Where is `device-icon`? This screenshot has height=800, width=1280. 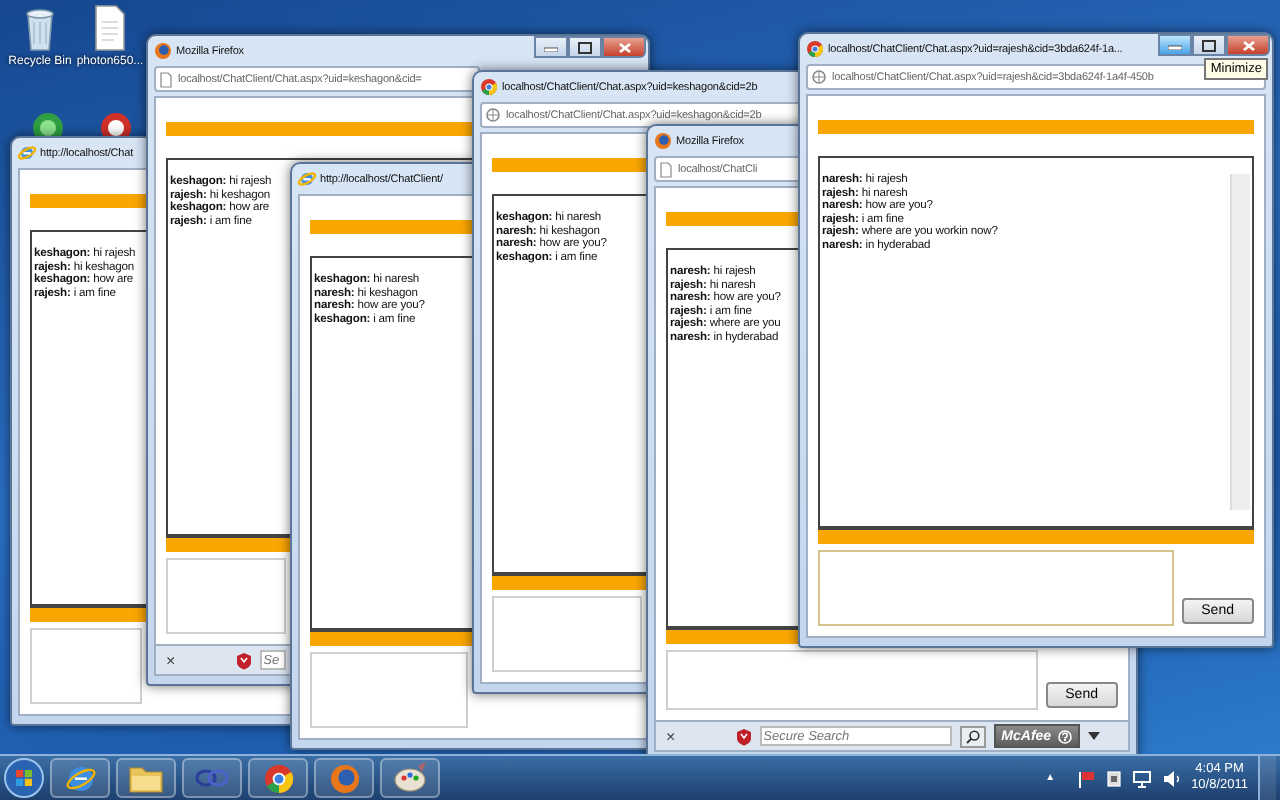 device-icon is located at coordinates (1113, 778).